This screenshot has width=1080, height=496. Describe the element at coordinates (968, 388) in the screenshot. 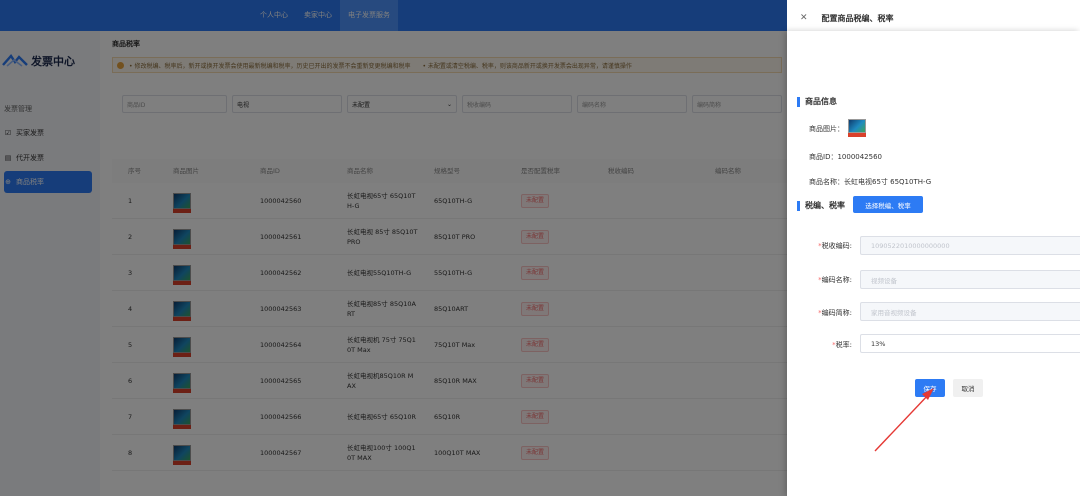

I see `cancel-button: 取消` at that location.